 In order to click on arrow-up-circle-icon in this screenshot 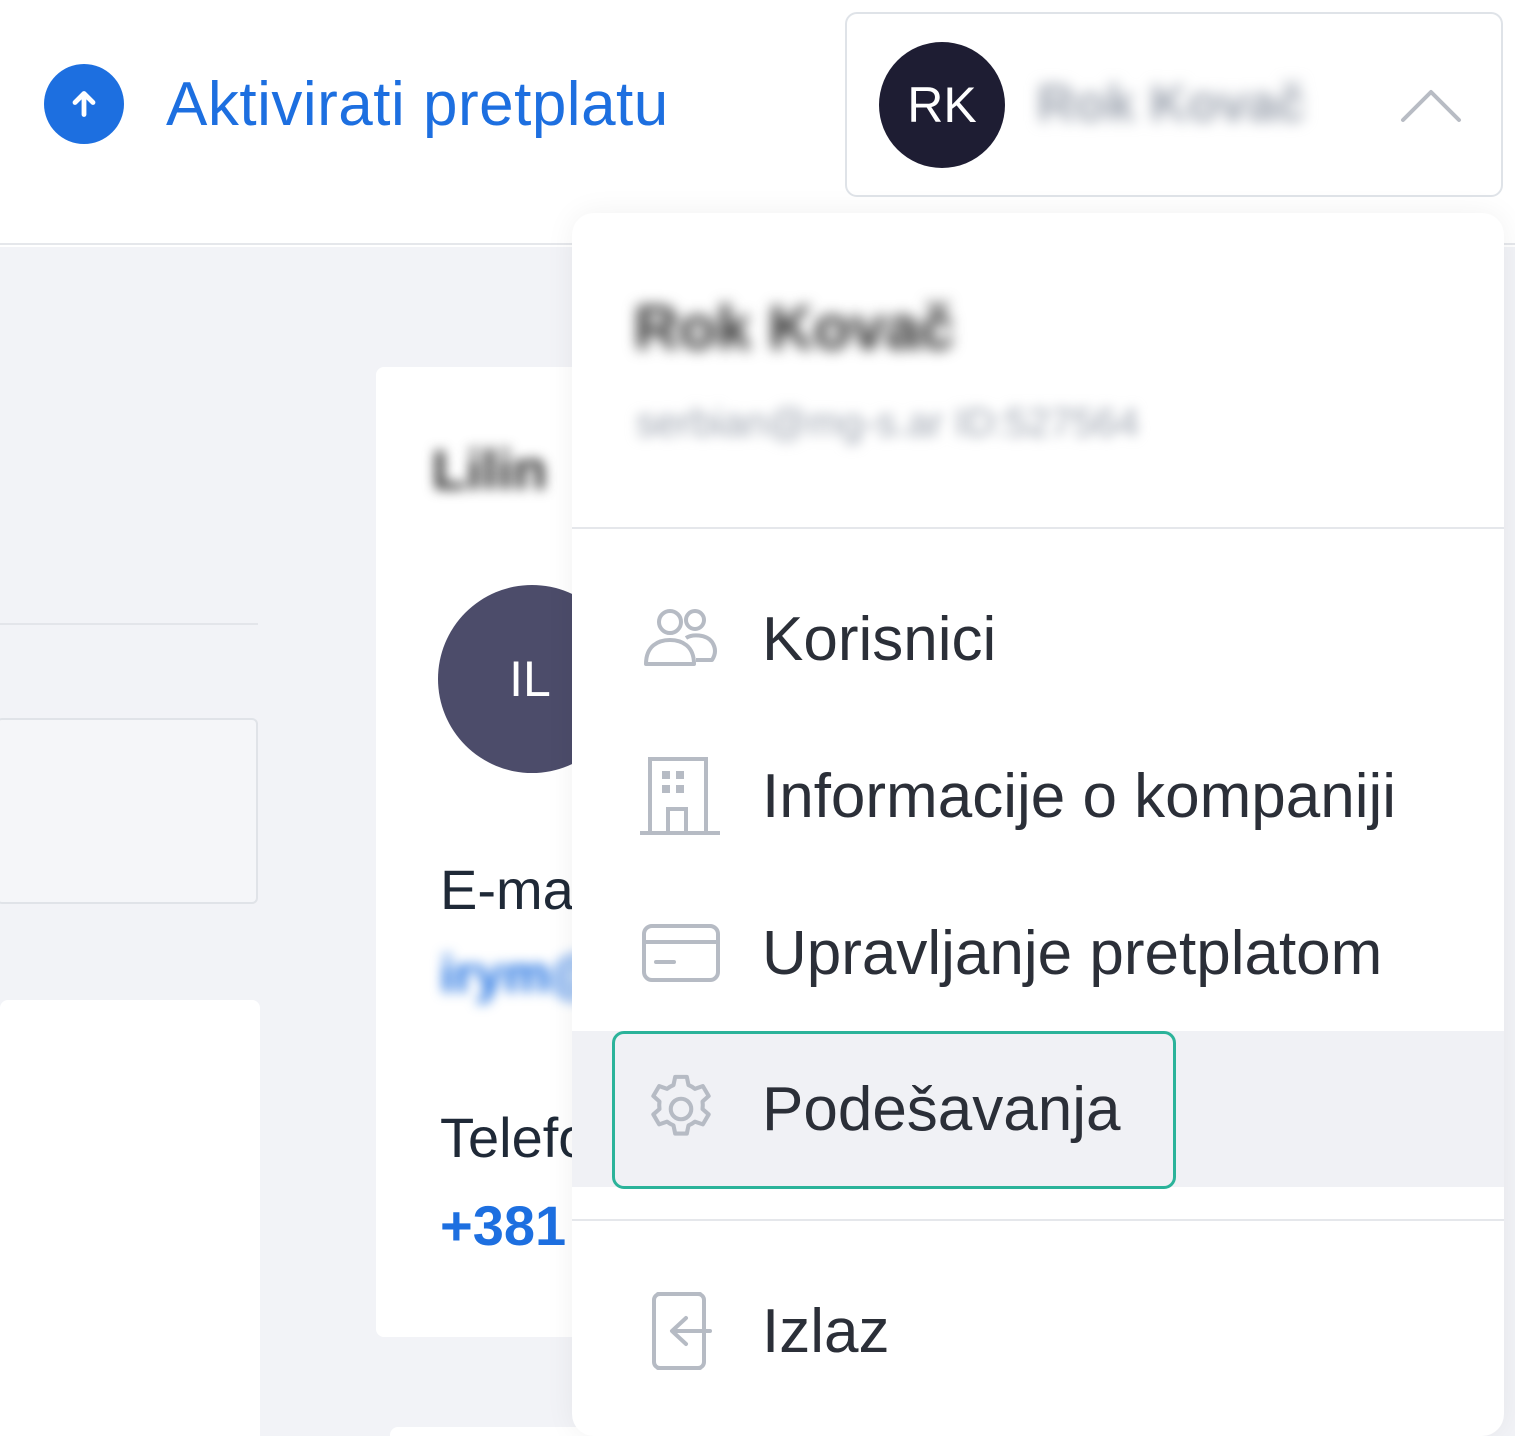, I will do `click(84, 104)`.